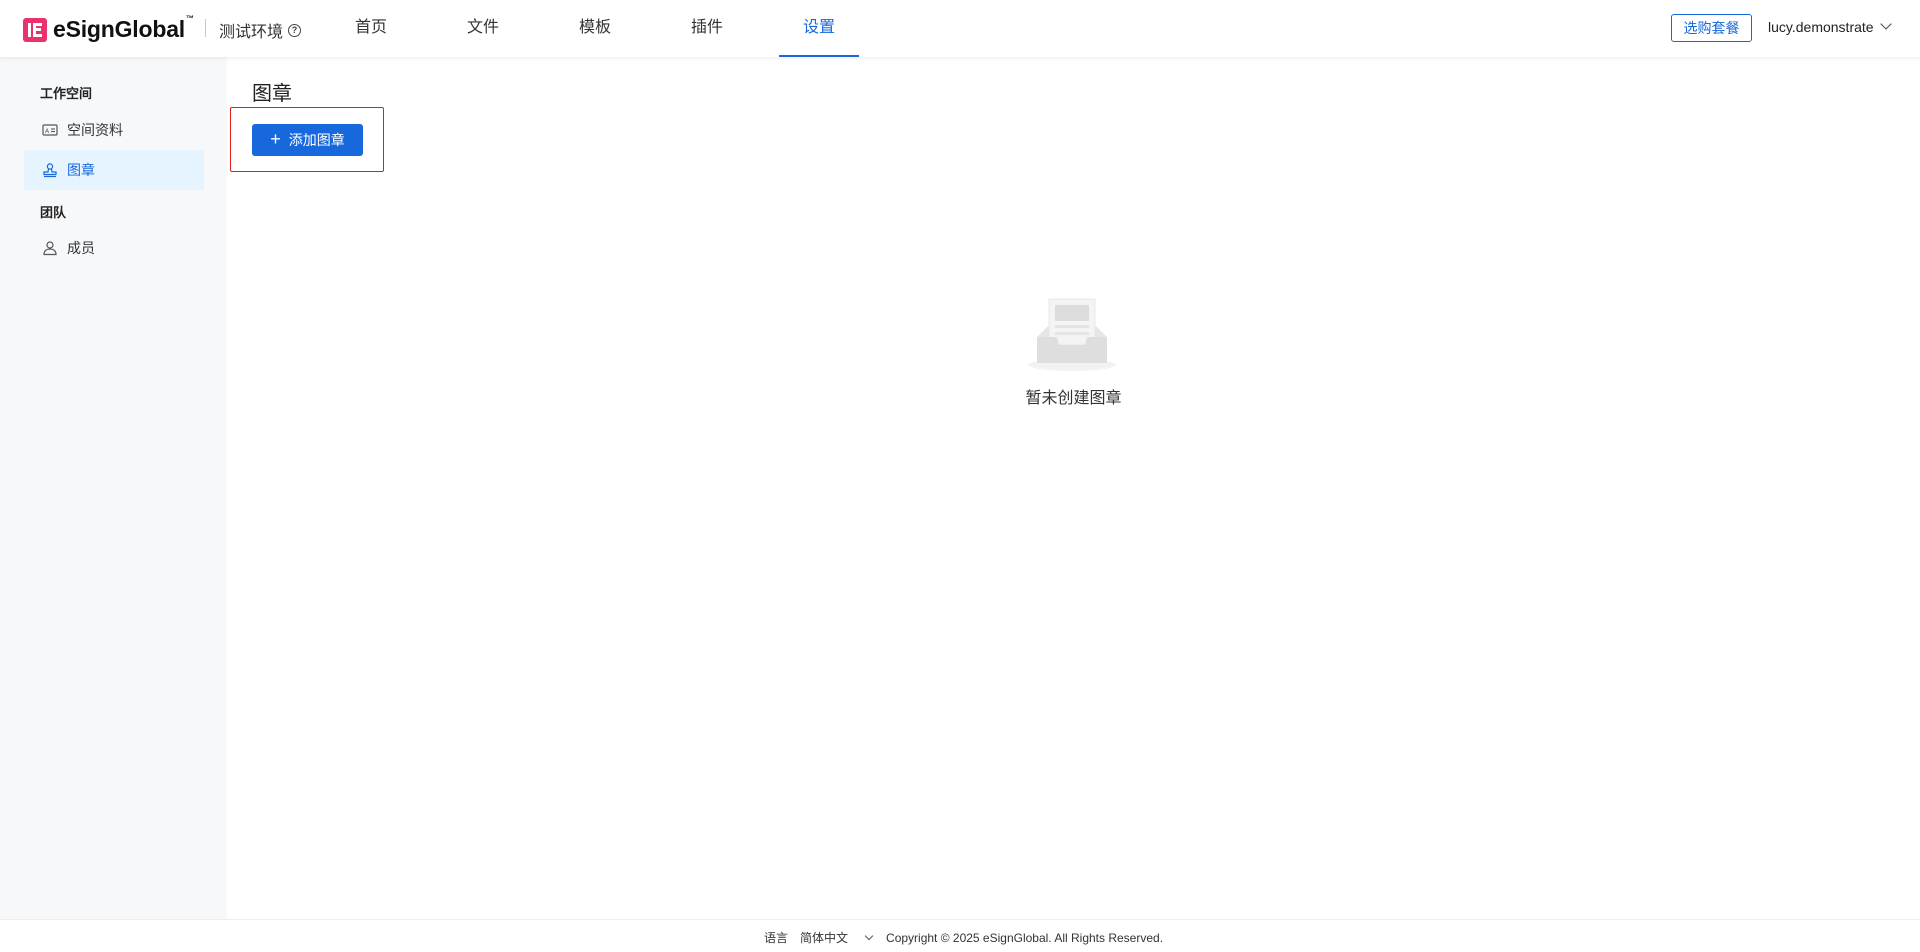 This screenshot has width=1920, height=952. Describe the element at coordinates (275, 139) in the screenshot. I see `plus-icon: +` at that location.